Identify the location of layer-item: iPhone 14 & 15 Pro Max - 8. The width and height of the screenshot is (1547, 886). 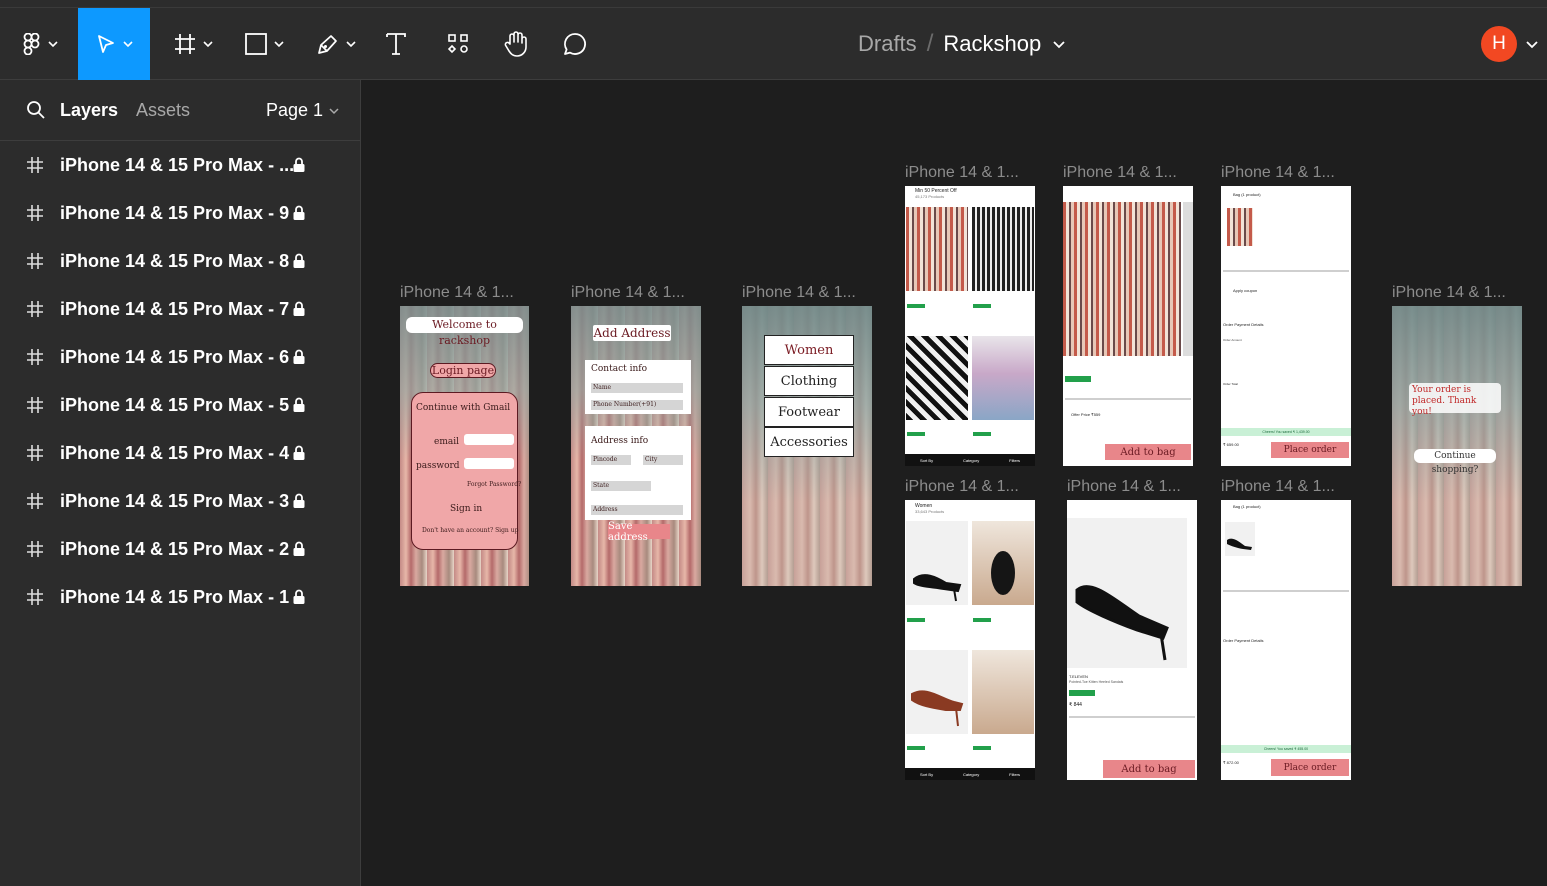
(180, 261).